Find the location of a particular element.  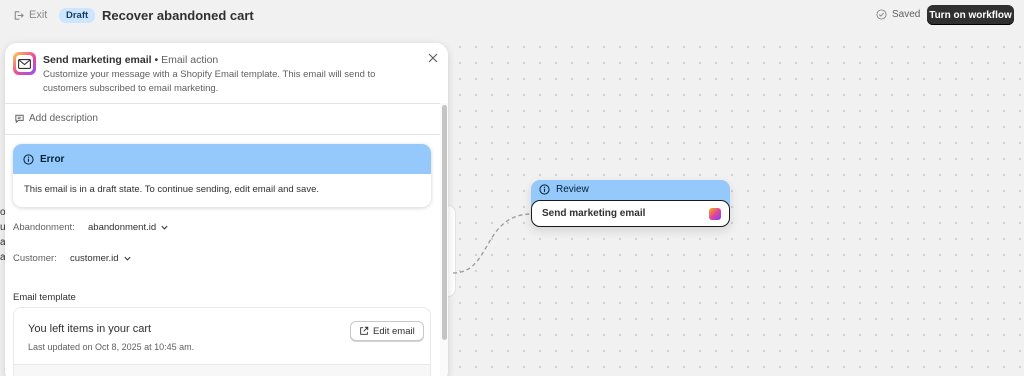

error-title: Error is located at coordinates (52, 159).